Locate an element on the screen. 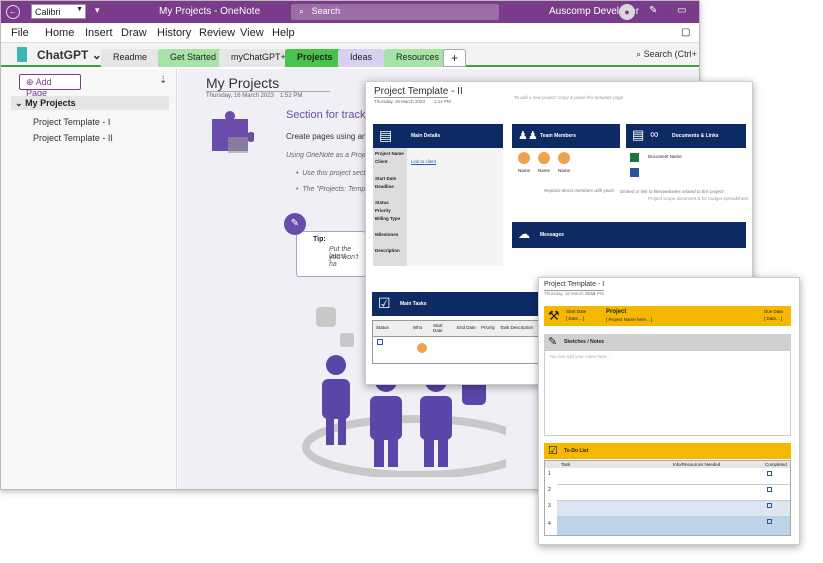 The image size is (823, 563). main-details-header: ▤ Main Details is located at coordinates (438, 136).